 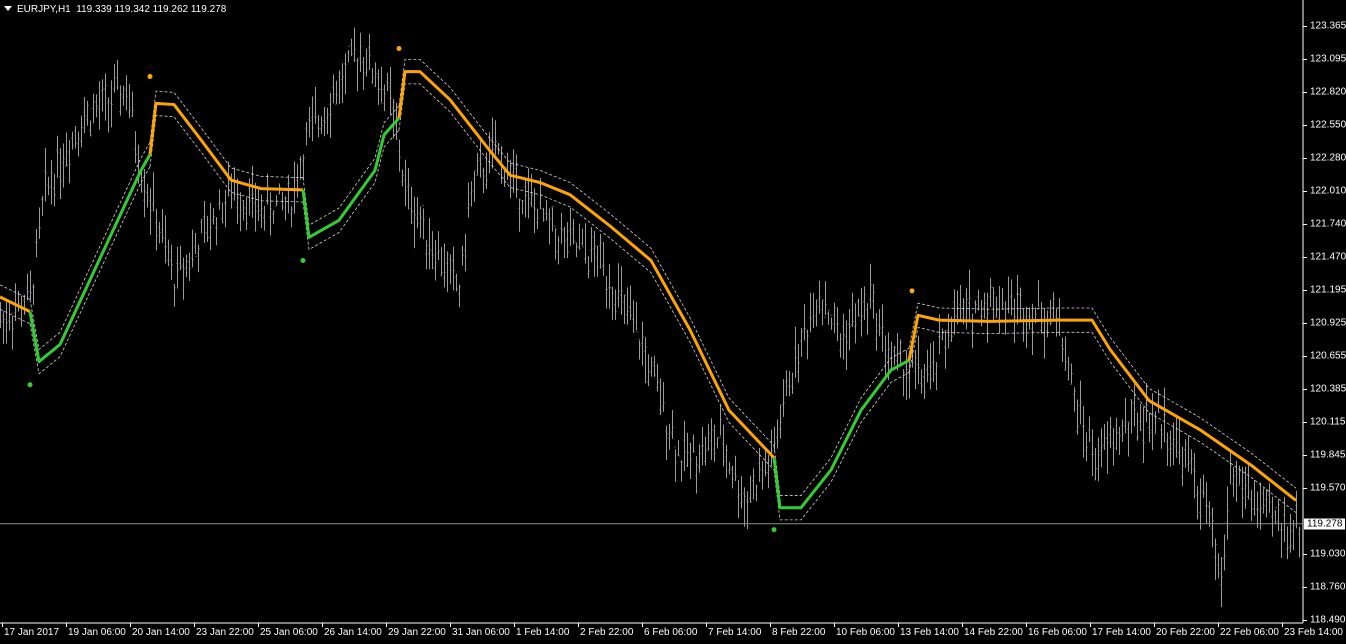 What do you see at coordinates (170, 9) in the screenshot?
I see `low-value: 119.262` at bounding box center [170, 9].